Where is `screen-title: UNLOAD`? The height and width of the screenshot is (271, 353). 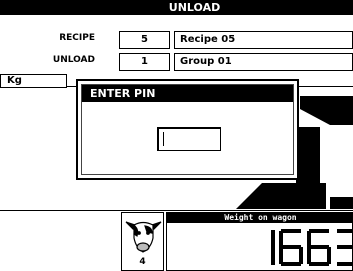
screen-title: UNLOAD is located at coordinates (194, 7).